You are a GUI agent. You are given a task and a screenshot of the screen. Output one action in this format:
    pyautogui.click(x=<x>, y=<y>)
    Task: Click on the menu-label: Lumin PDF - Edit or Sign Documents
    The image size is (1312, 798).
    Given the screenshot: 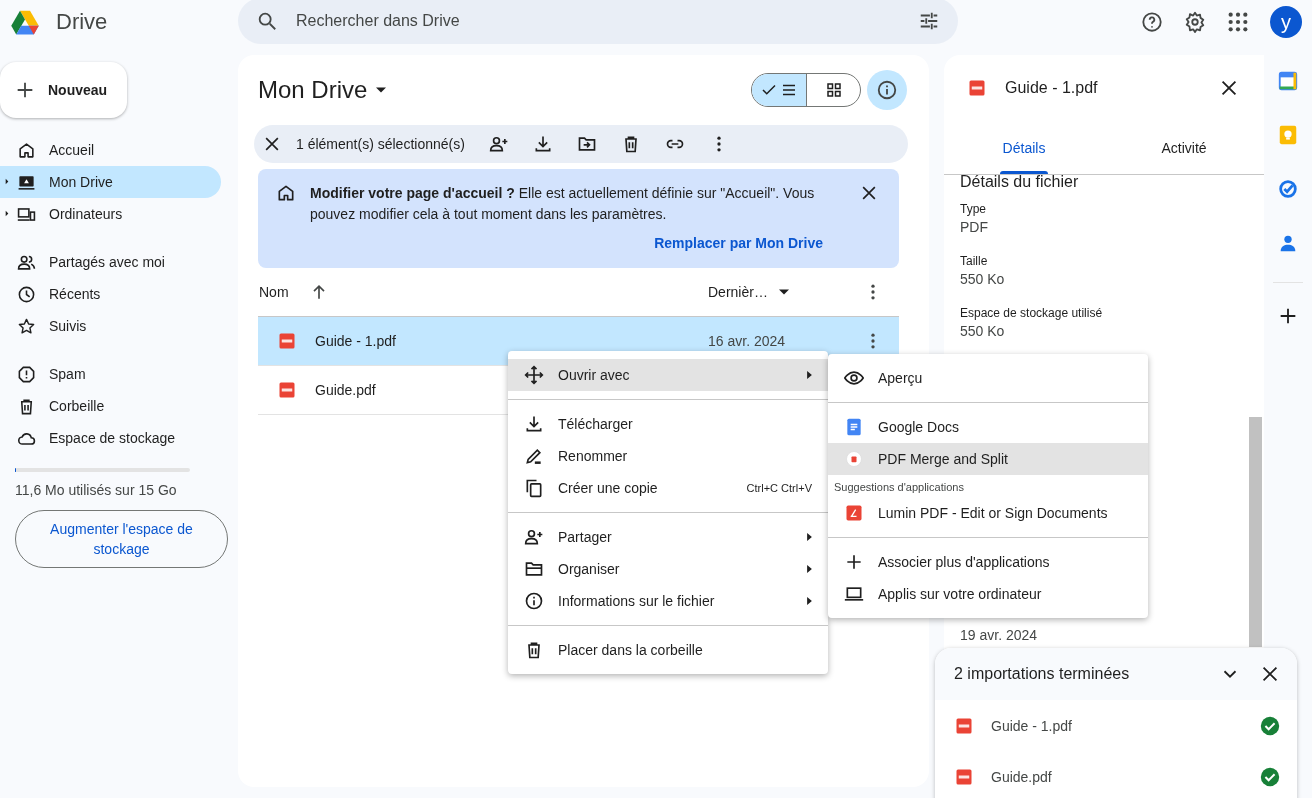 What is the action you would take?
    pyautogui.click(x=993, y=513)
    